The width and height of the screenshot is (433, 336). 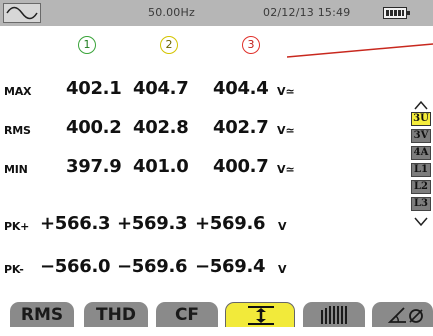 What do you see at coordinates (421, 136) in the screenshot?
I see `selector-item-3v: 3V` at bounding box center [421, 136].